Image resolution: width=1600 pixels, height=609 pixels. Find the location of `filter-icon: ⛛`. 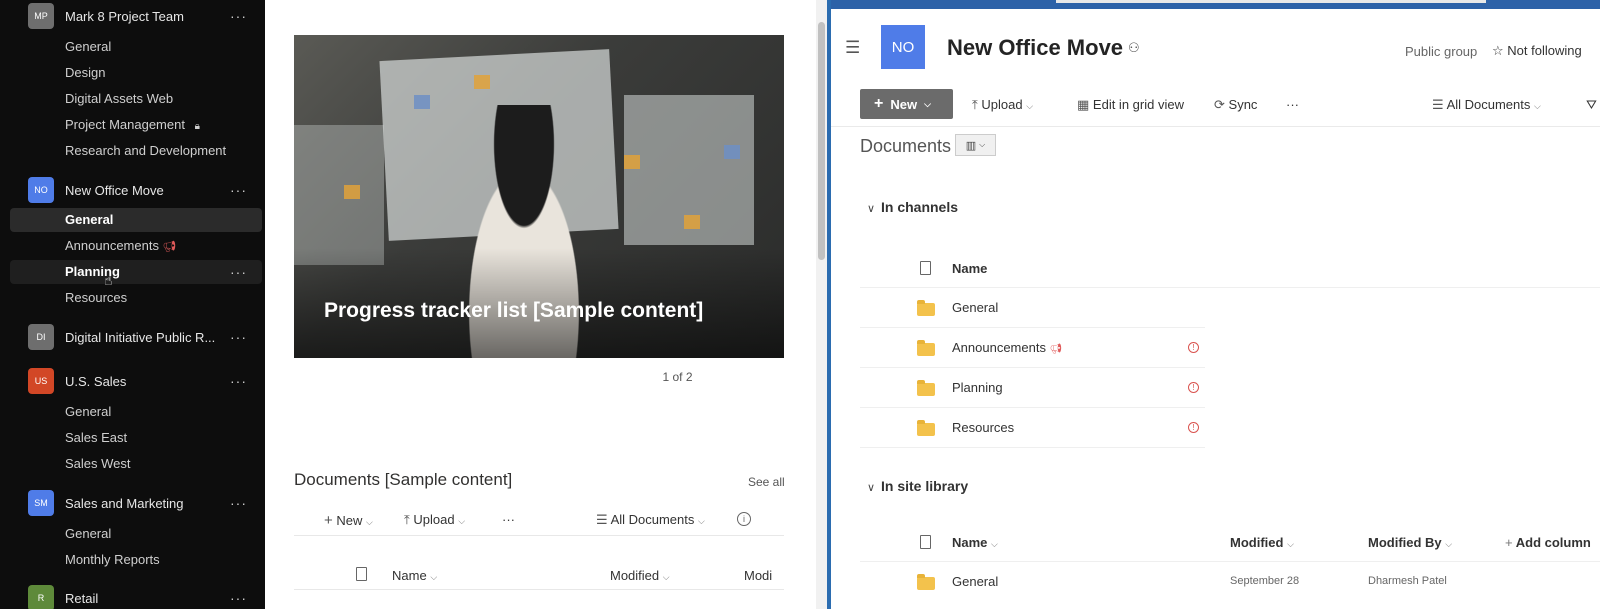

filter-icon: ⛛ is located at coordinates (1591, 105).